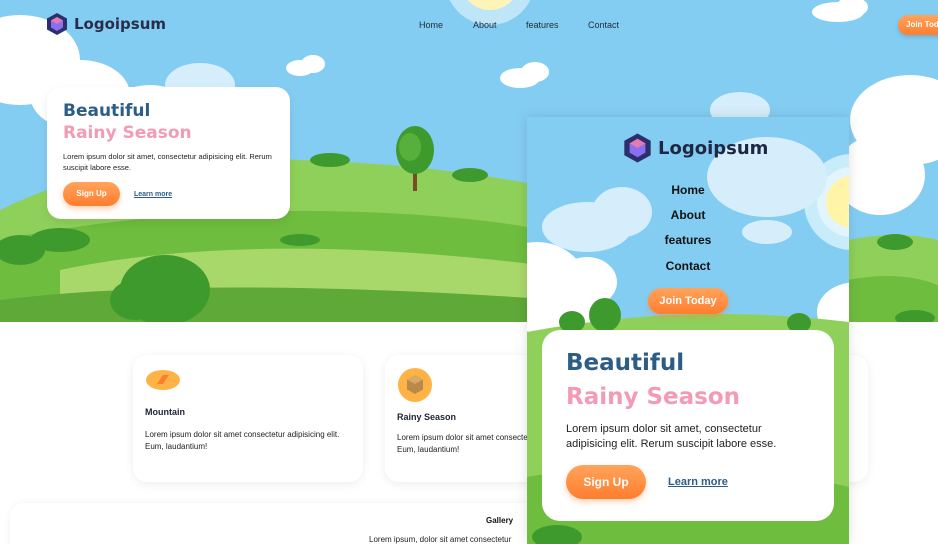 The image size is (938, 544). Describe the element at coordinates (688, 215) in the screenshot. I see `mobile-nav-item-about: About` at that location.